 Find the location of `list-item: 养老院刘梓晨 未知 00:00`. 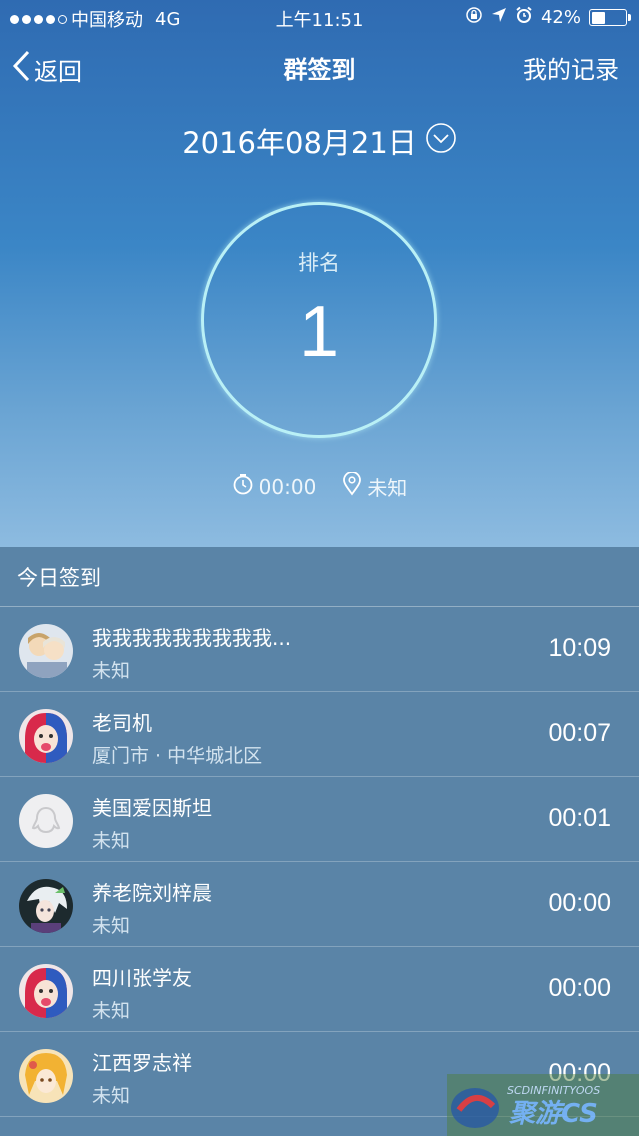

list-item: 养老院刘梓晨 未知 00:00 is located at coordinates (319, 904).